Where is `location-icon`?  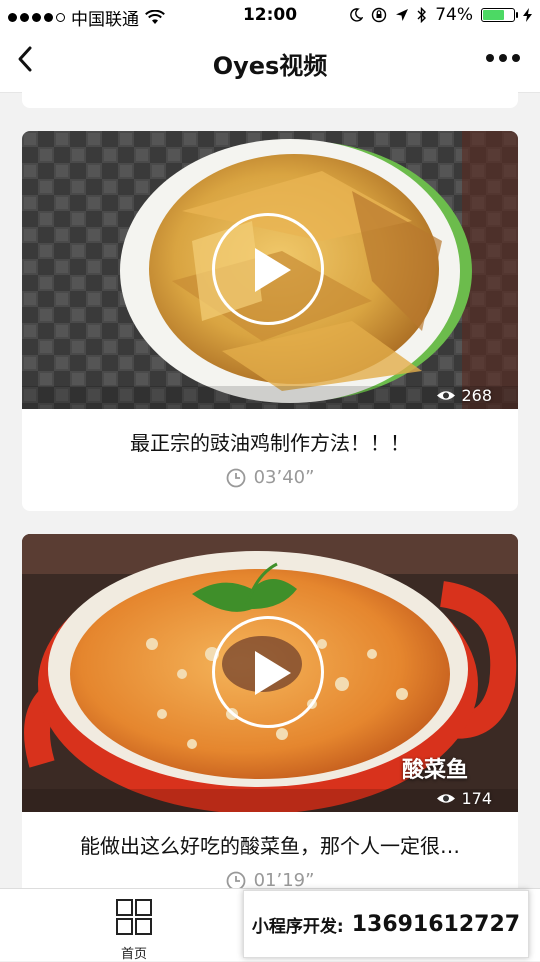
location-icon is located at coordinates (402, 15).